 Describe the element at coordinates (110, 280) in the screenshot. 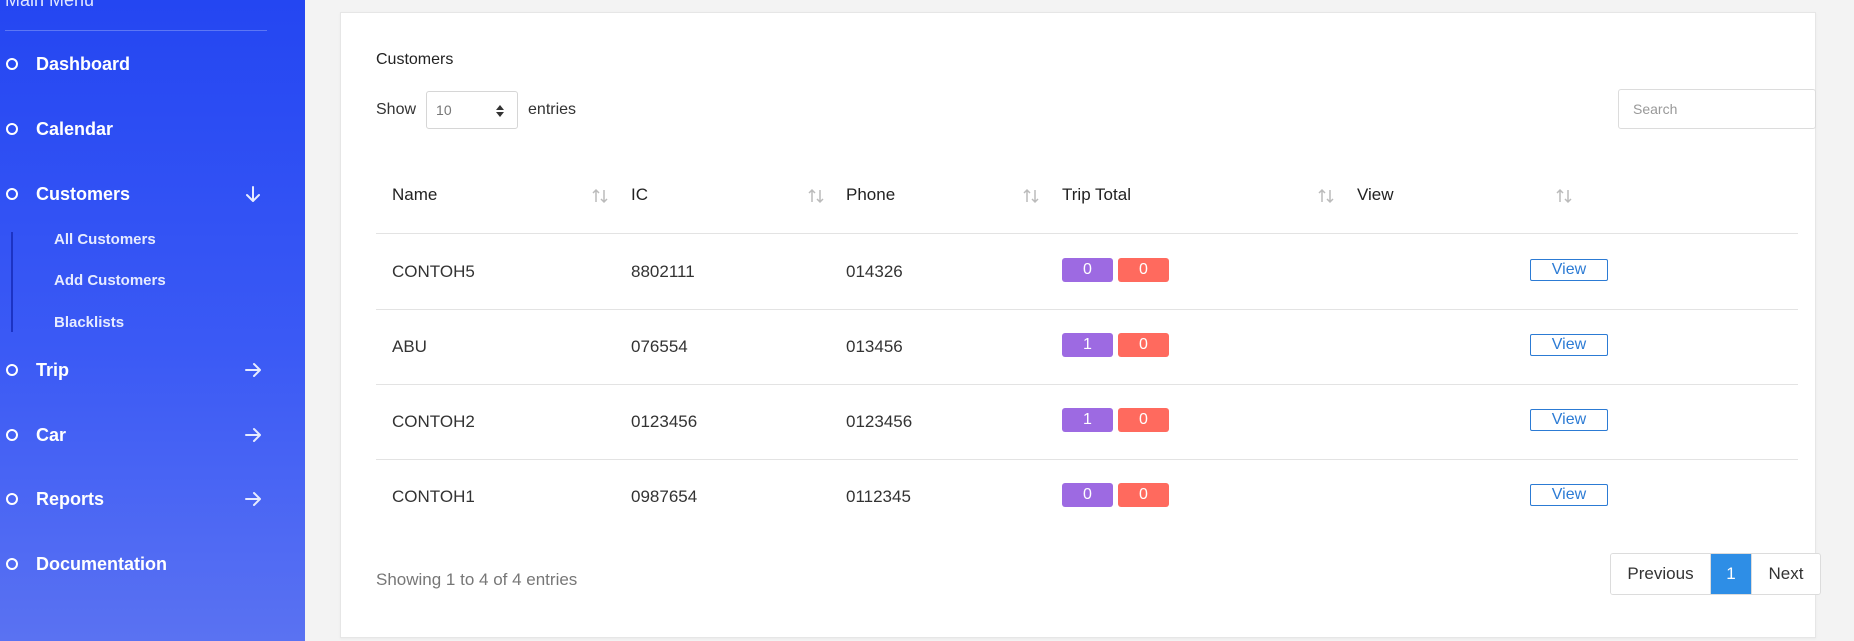

I see `sidebar-subitem-add-customers: Add Customers` at that location.